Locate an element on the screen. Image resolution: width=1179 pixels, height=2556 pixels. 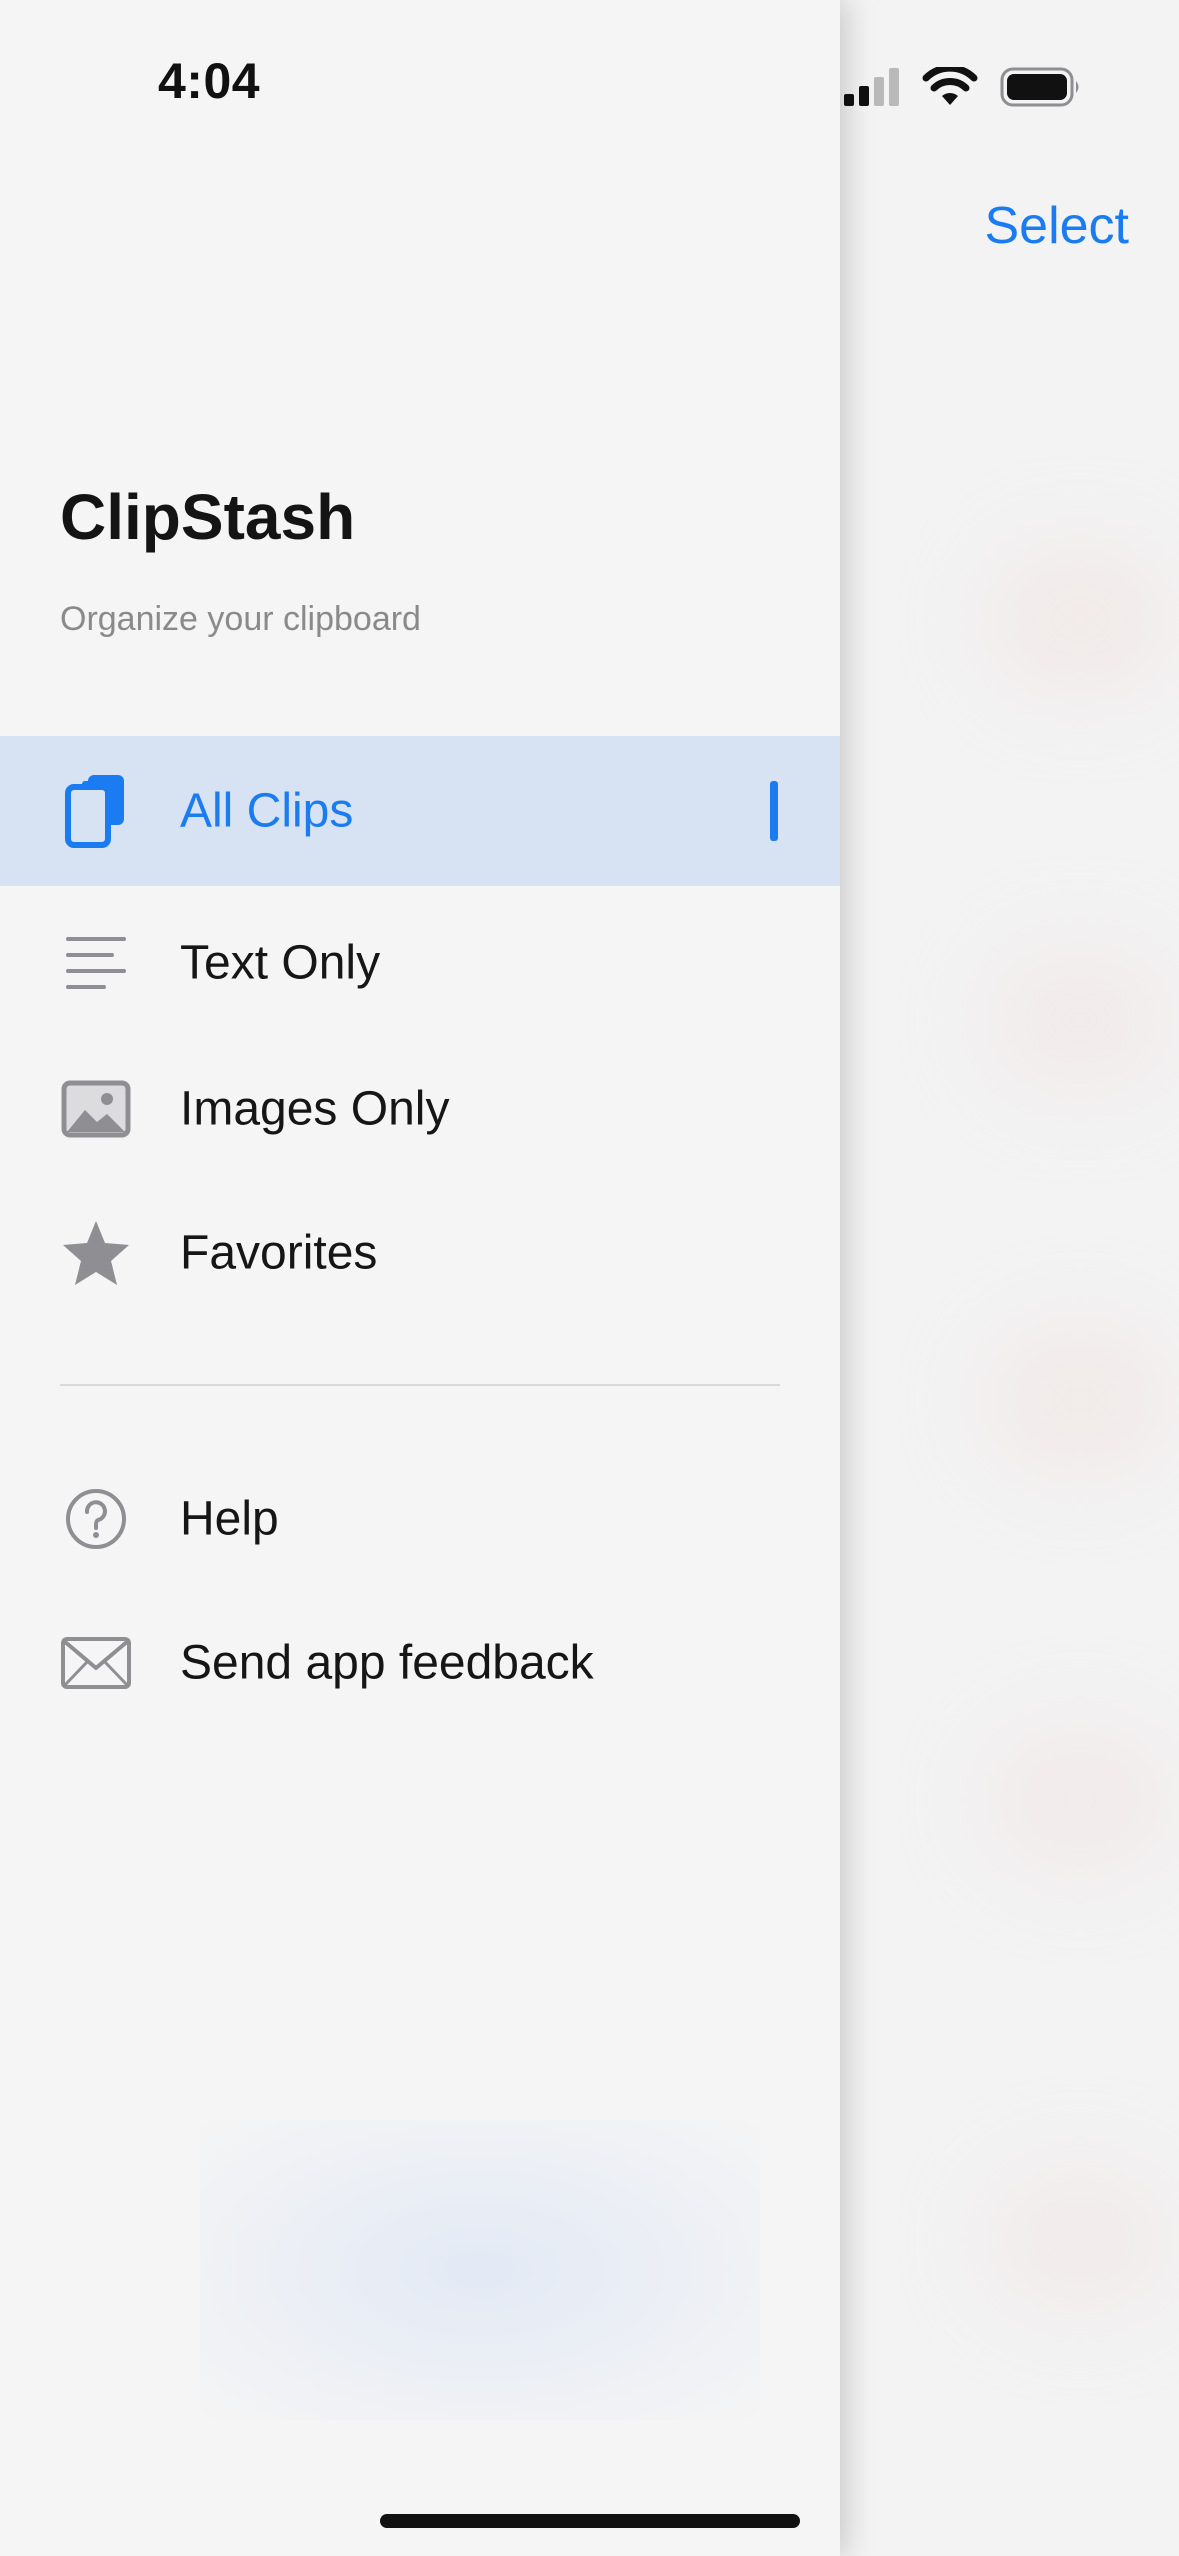
app-subtitle: Organize your clipboard is located at coordinates (240, 619).